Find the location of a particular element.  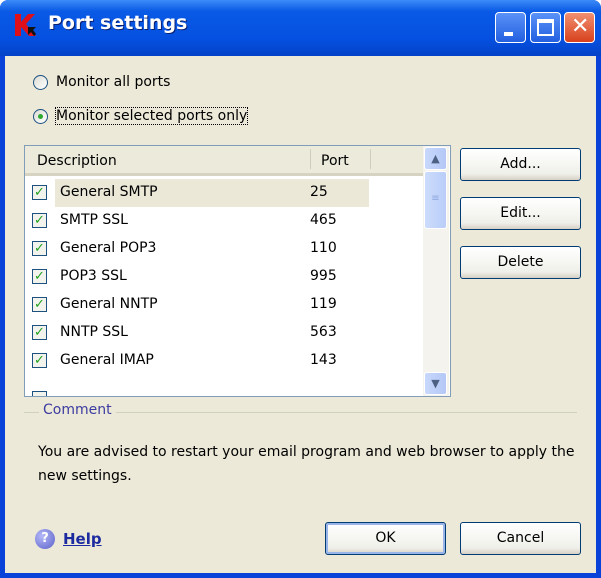

vertical-scrollbar: ▲ ≡ ▼ is located at coordinates (436, 271).